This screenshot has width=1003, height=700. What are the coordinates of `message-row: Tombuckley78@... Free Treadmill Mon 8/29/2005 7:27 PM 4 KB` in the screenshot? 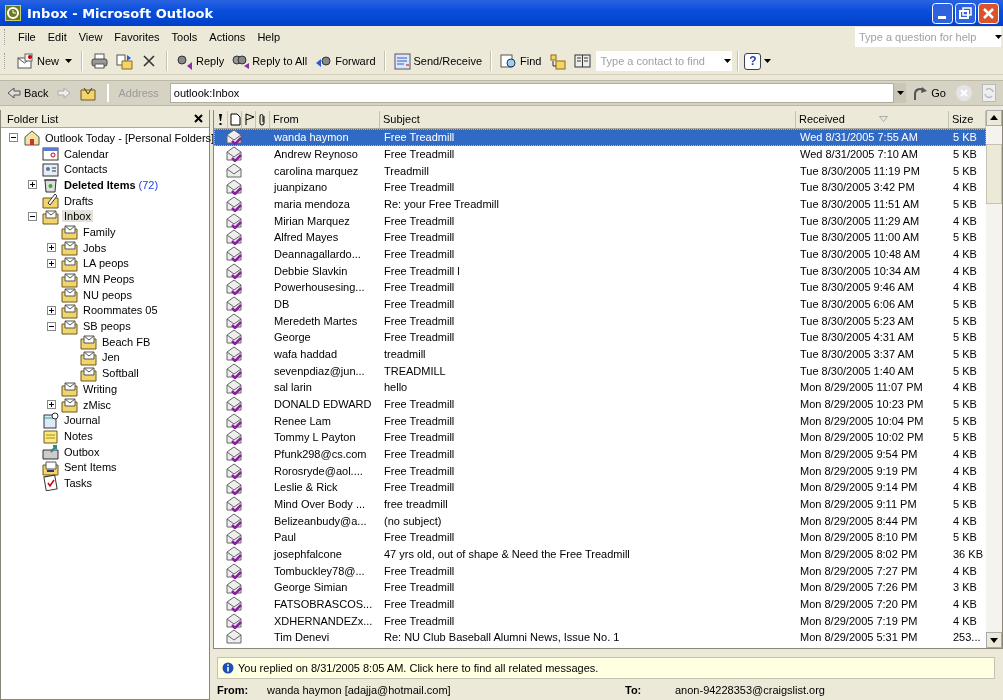 It's located at (600, 571).